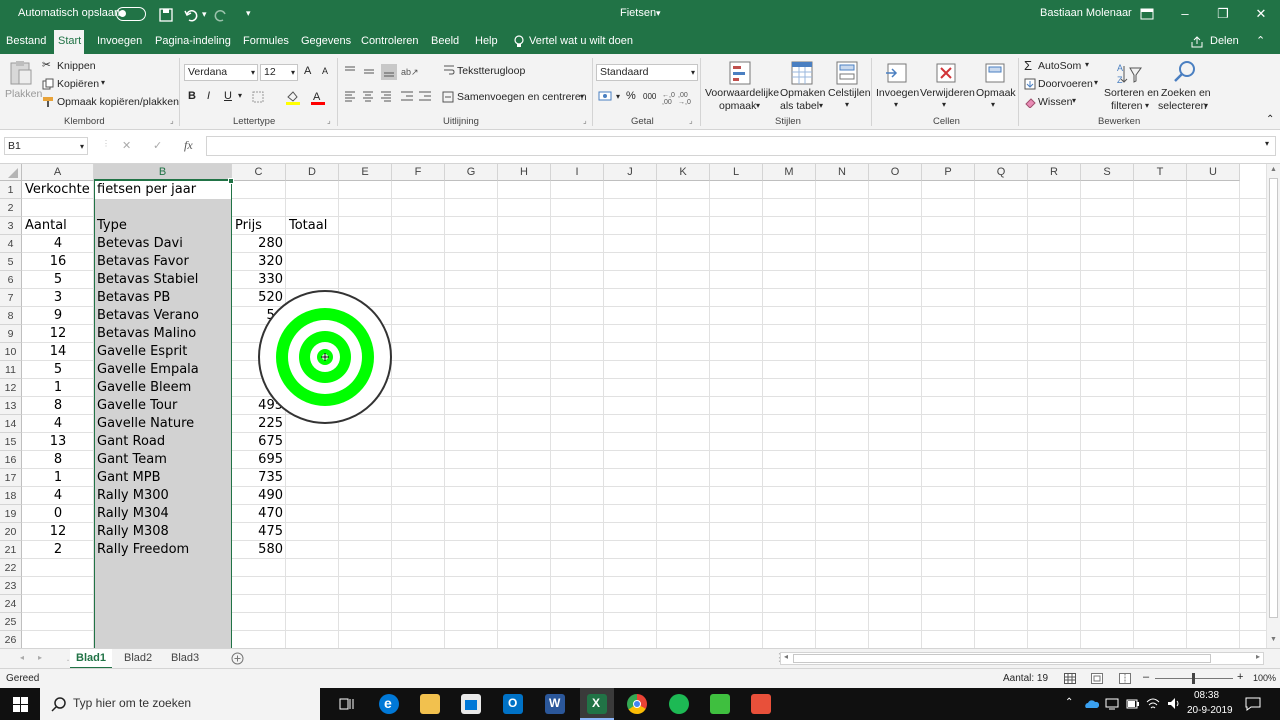 The height and width of the screenshot is (720, 1280). What do you see at coordinates (103, 82) in the screenshot?
I see `copy-dropdown-icon: ▾` at bounding box center [103, 82].